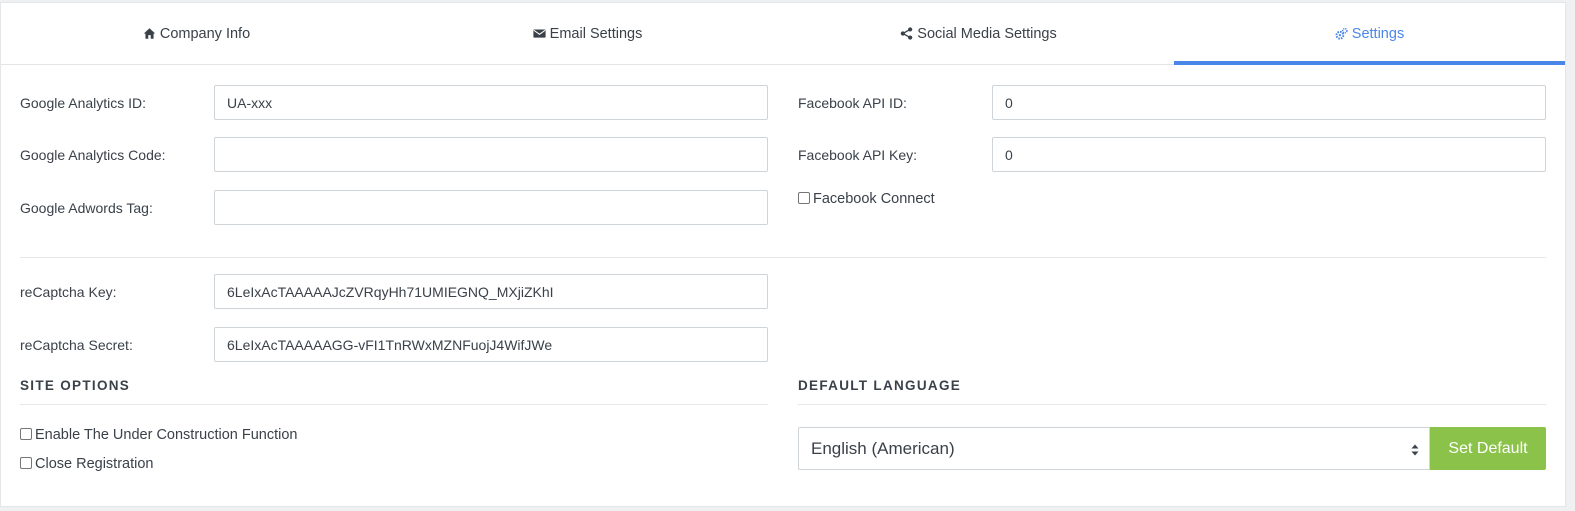 Image resolution: width=1575 pixels, height=511 pixels. What do you see at coordinates (1269, 154) in the screenshot?
I see `facebook-api-key-input` at bounding box center [1269, 154].